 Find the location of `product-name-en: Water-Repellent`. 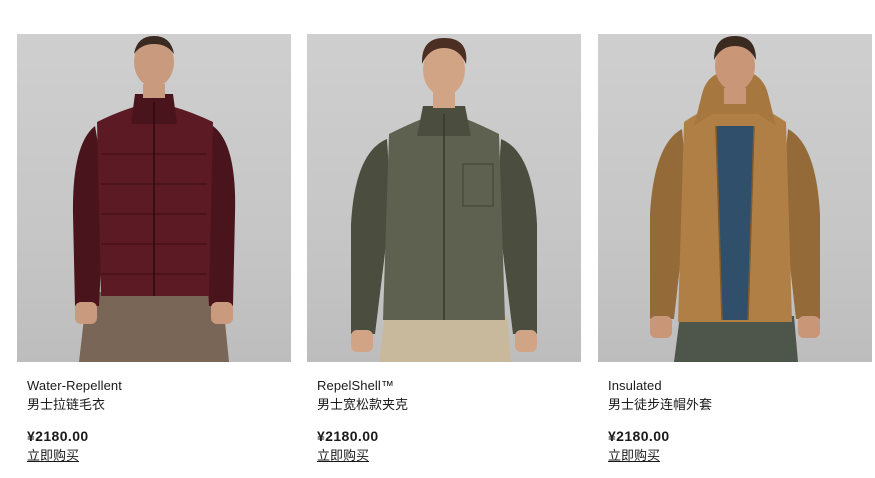

product-name-en: Water-Repellent is located at coordinates (159, 386).